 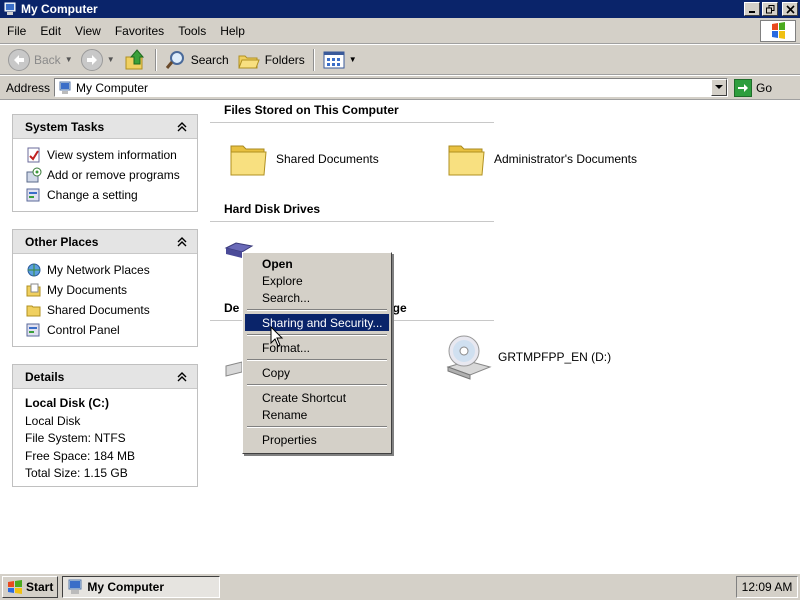 I want to click on menu-favorites: Favorites, so click(x=139, y=31).